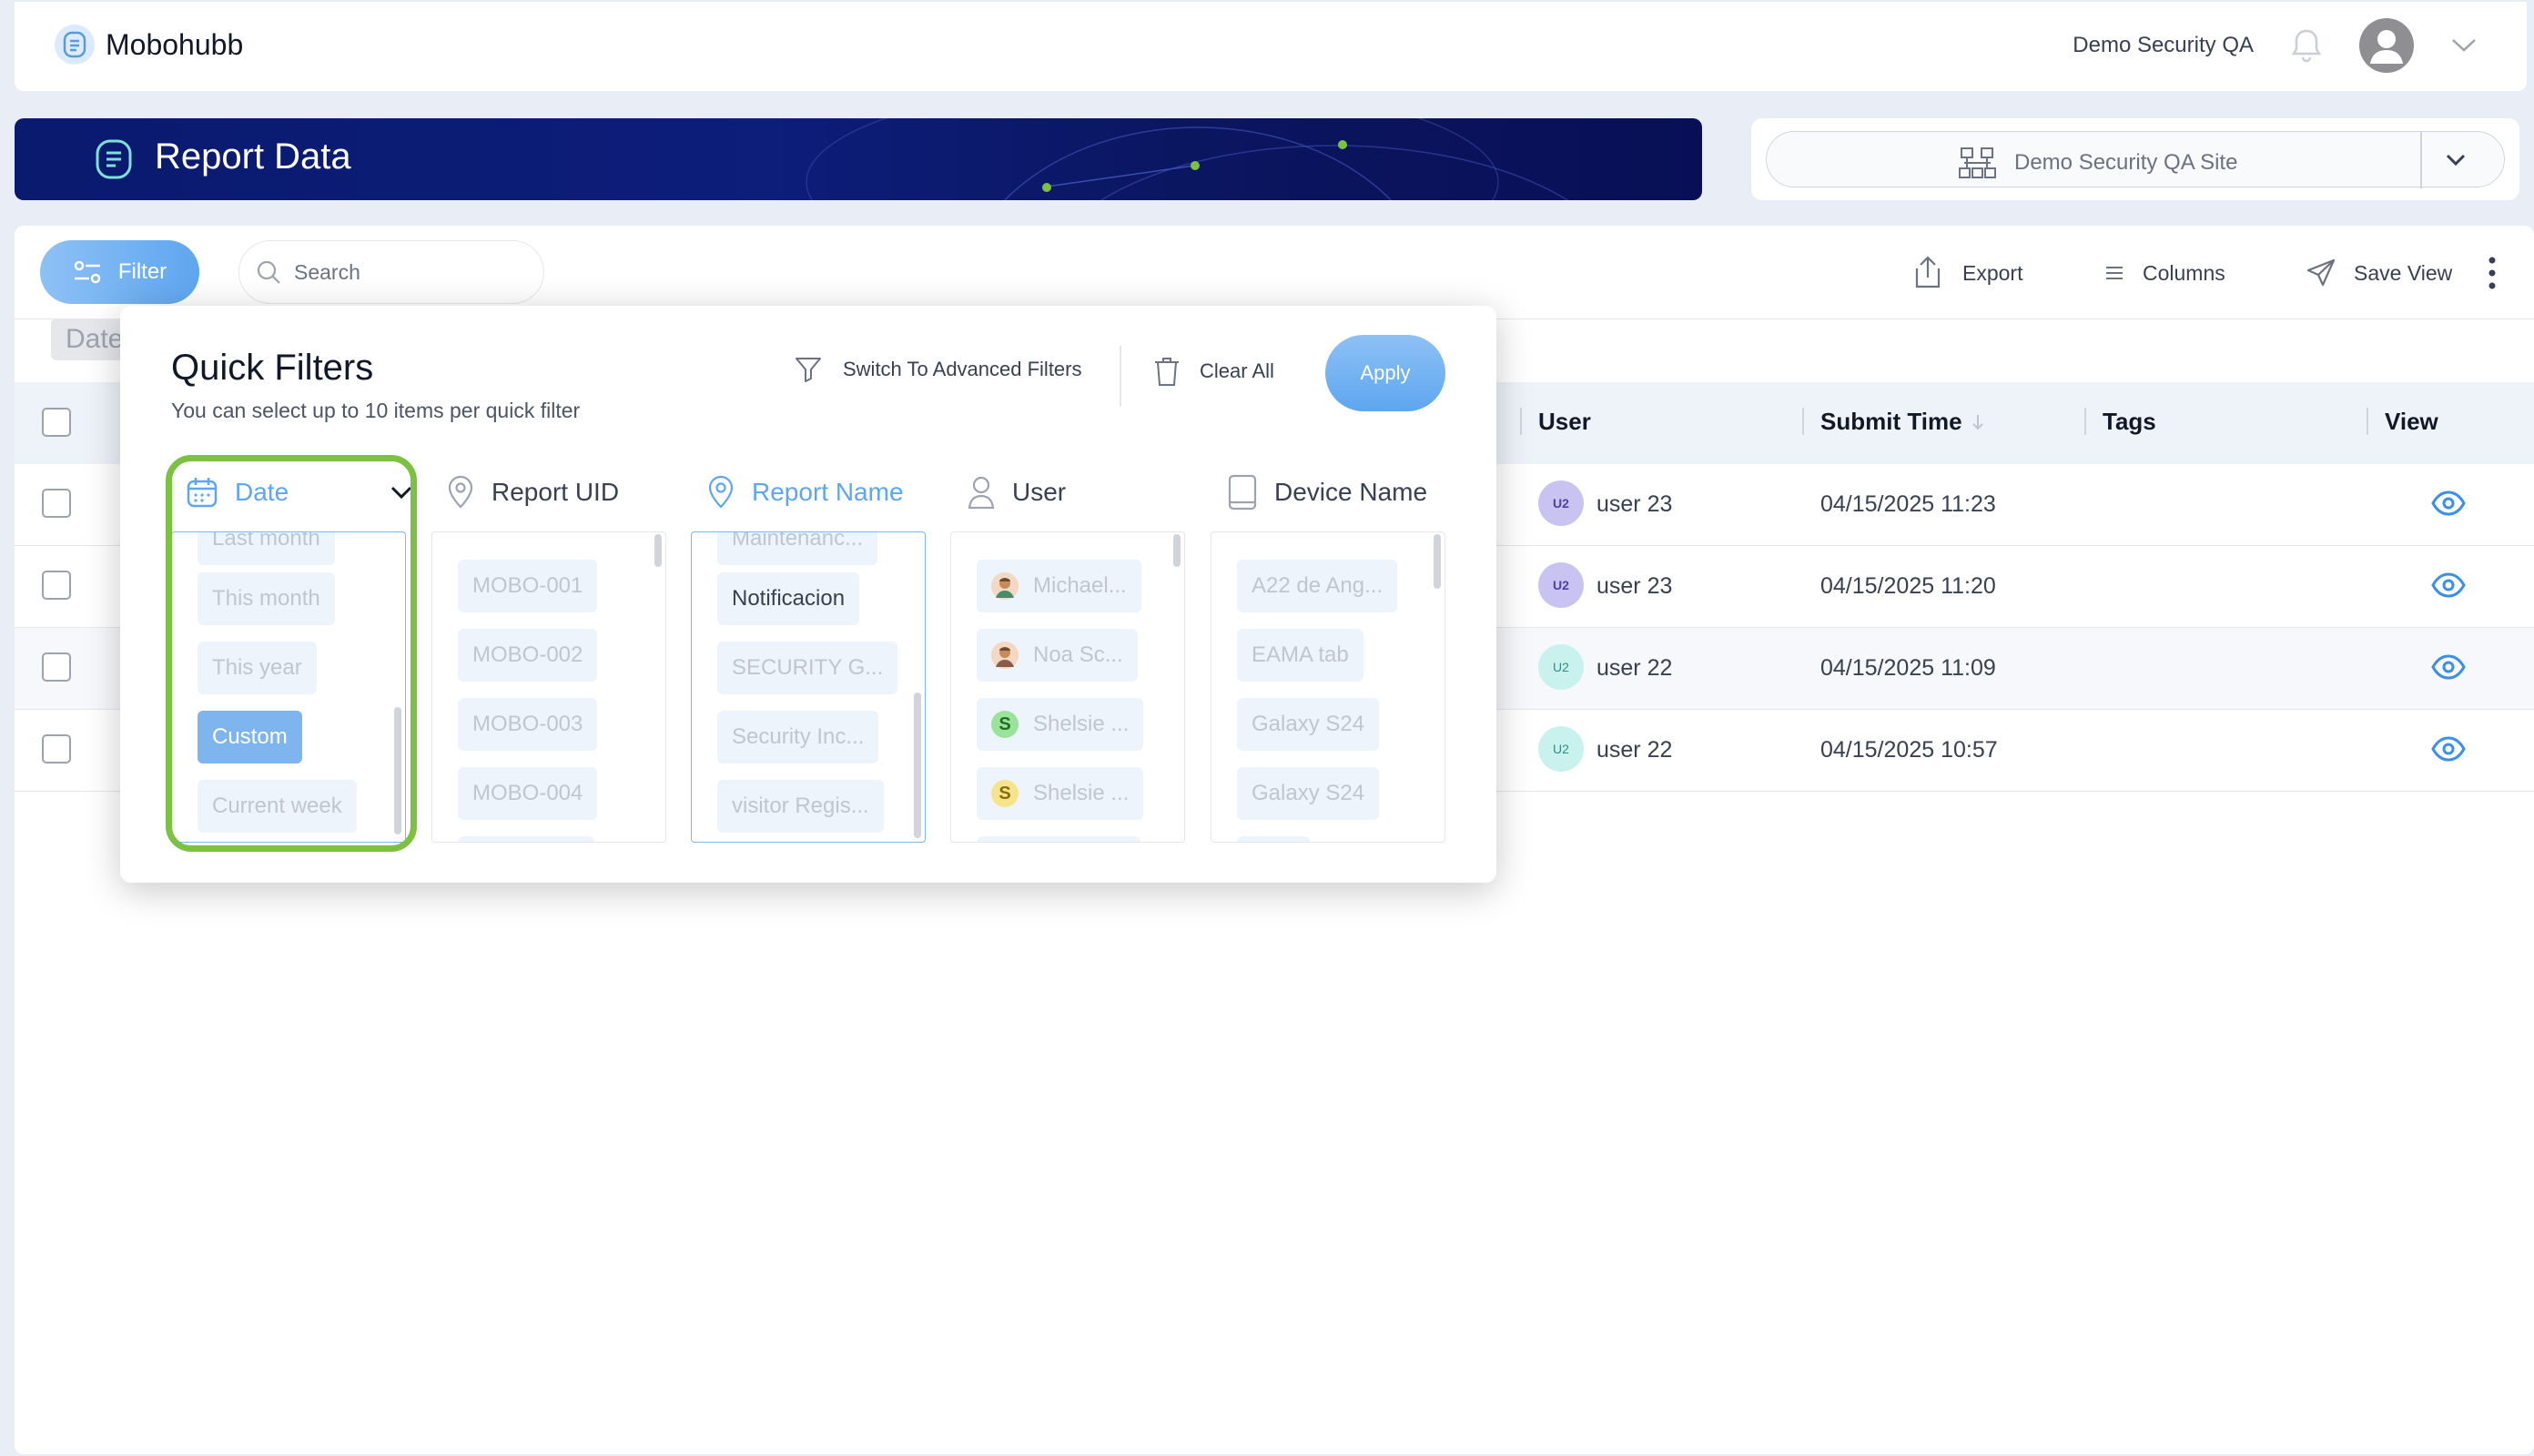  What do you see at coordinates (1909, 750) in the screenshot?
I see `row-submit-time: 04/15/2025 10:57` at bounding box center [1909, 750].